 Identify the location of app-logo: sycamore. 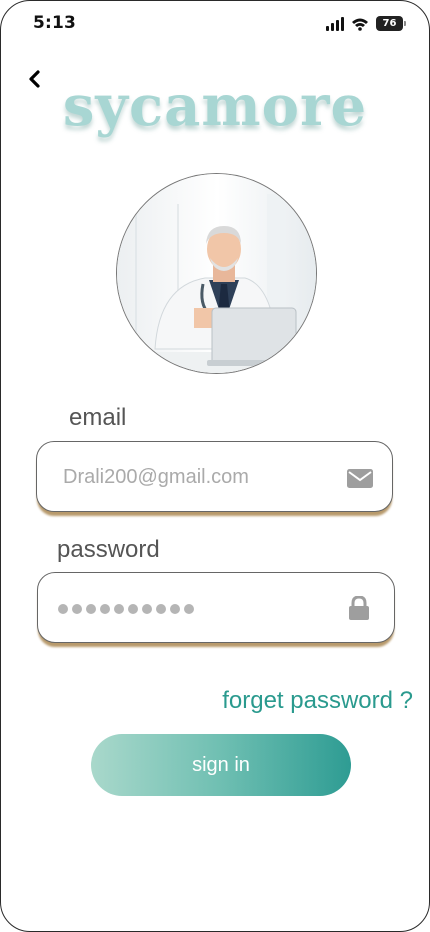
(215, 106).